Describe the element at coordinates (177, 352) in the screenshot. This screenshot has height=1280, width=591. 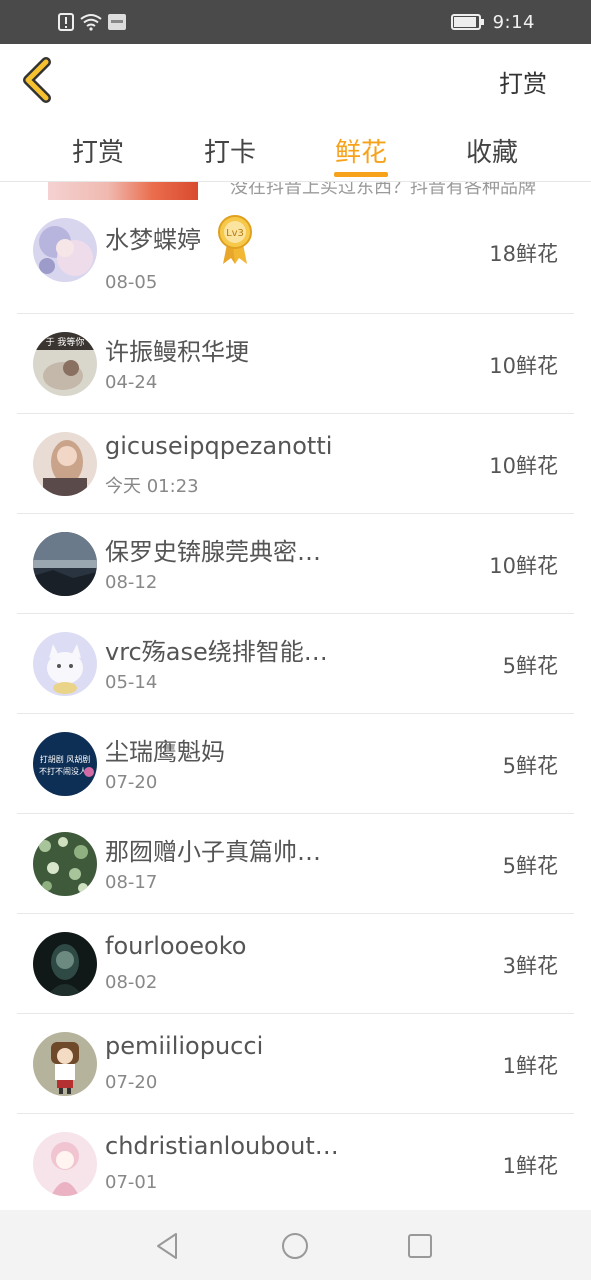
I see `user-name: 许振鳗积华埂` at that location.